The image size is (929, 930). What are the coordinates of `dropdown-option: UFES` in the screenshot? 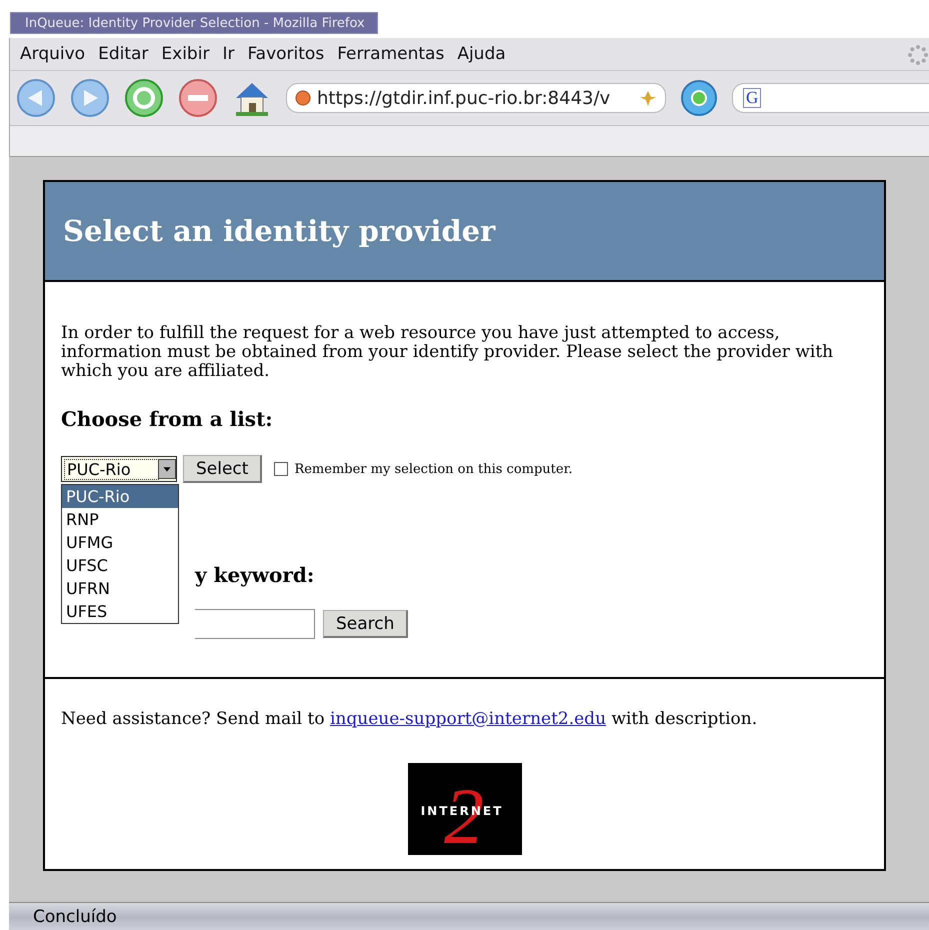 It's located at (120, 611).